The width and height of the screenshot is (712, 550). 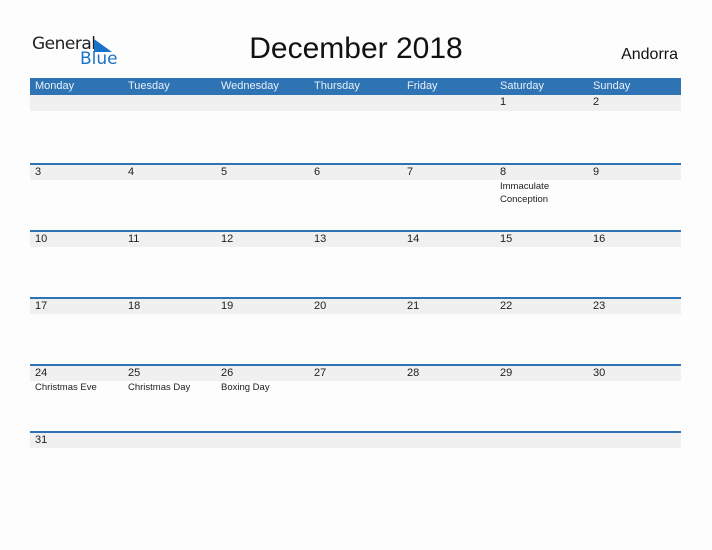 What do you see at coordinates (522, 86) in the screenshot?
I see `weekday-saturday: Saturday` at bounding box center [522, 86].